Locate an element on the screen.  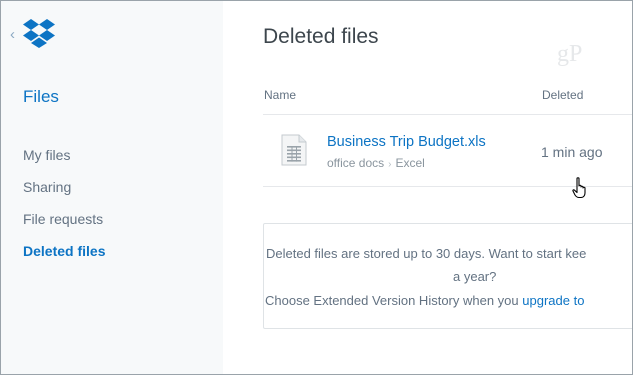
back-chevron-icon: ‹ is located at coordinates (12, 34).